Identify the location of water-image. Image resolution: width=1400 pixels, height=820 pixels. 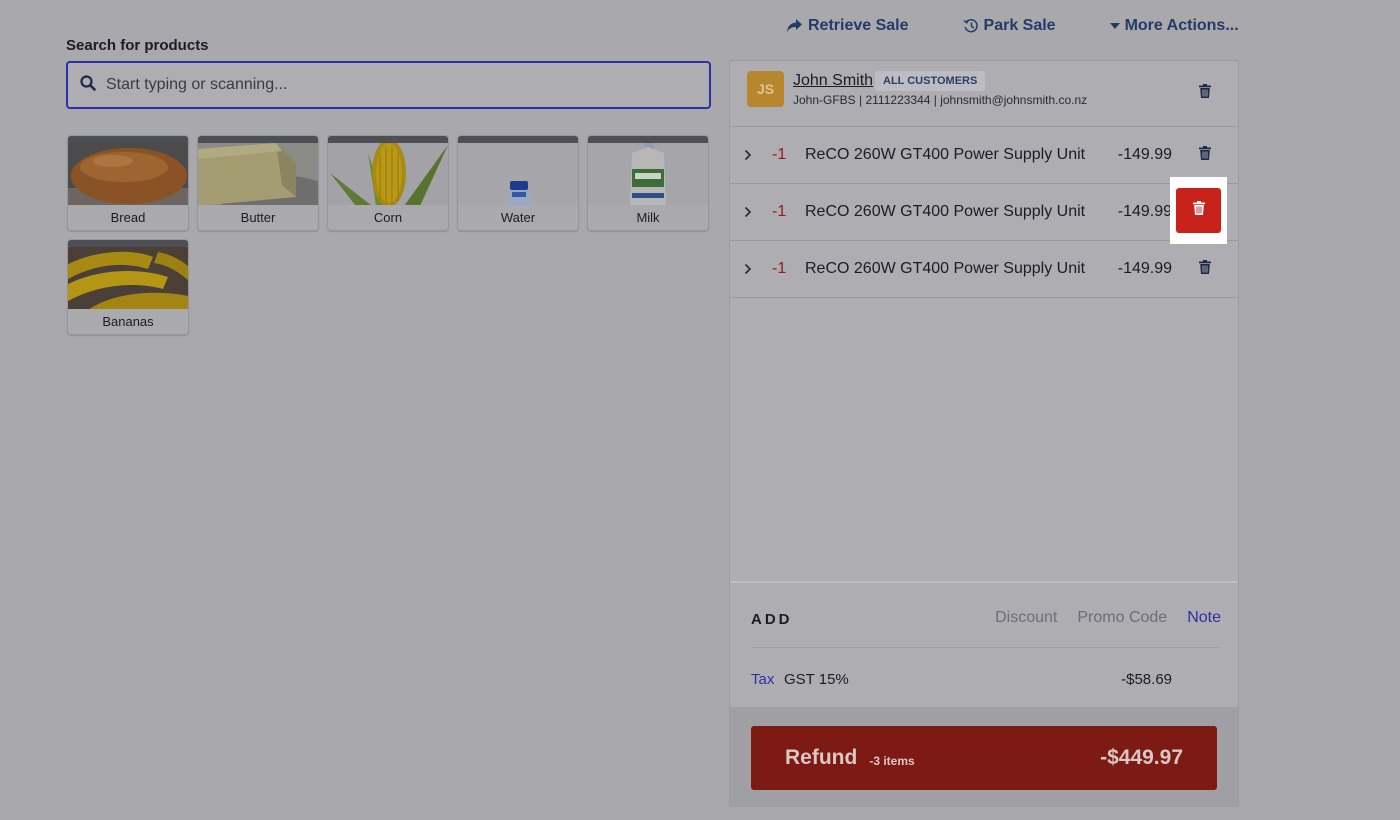
(518, 174).